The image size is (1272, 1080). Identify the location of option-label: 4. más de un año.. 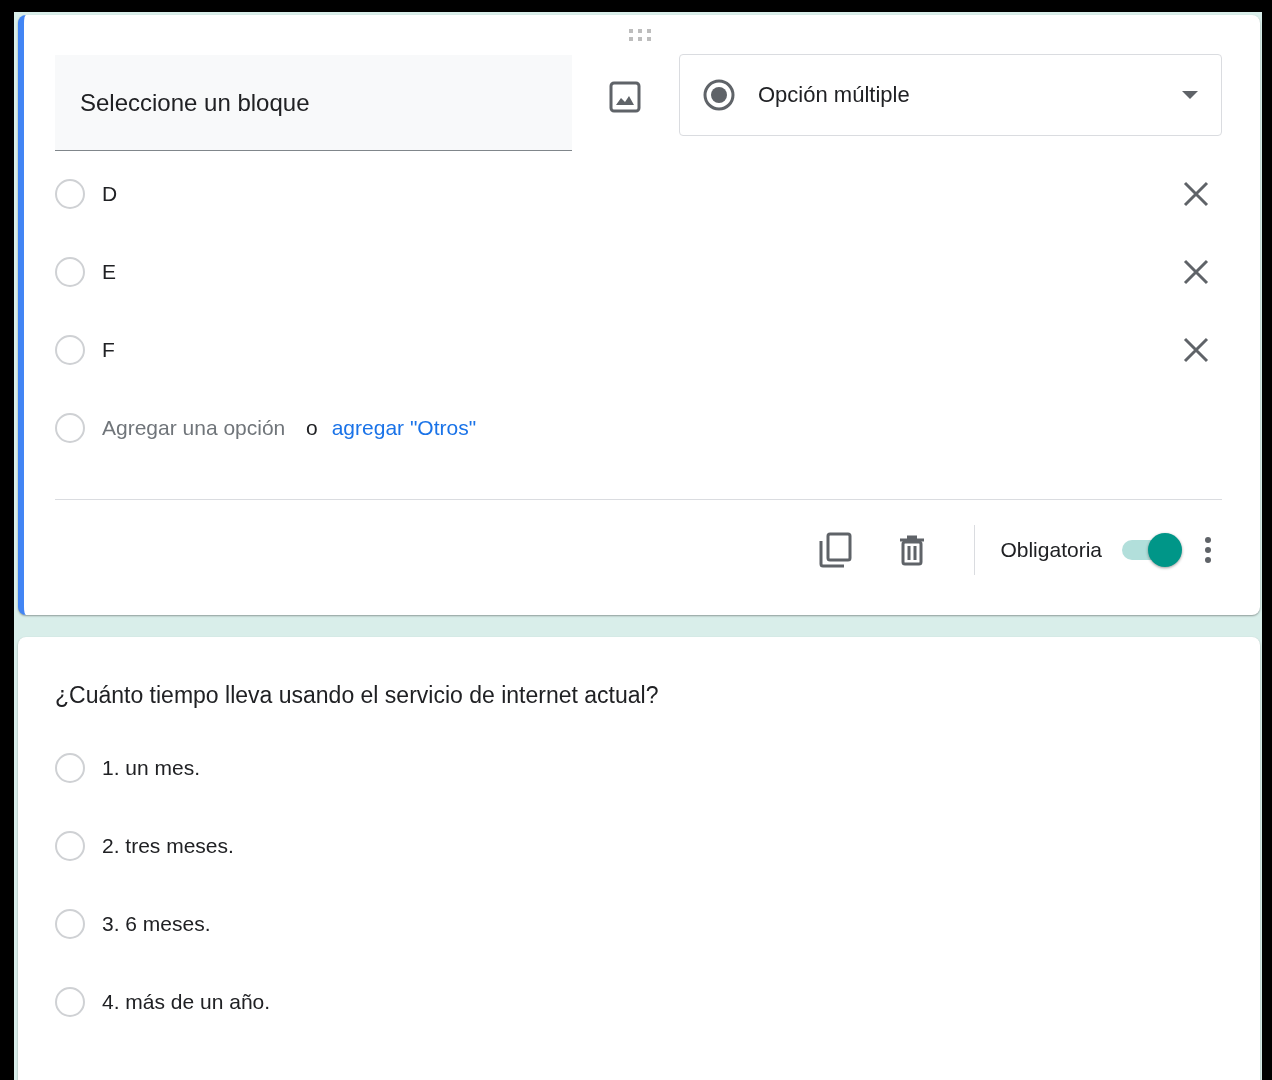
(186, 1002).